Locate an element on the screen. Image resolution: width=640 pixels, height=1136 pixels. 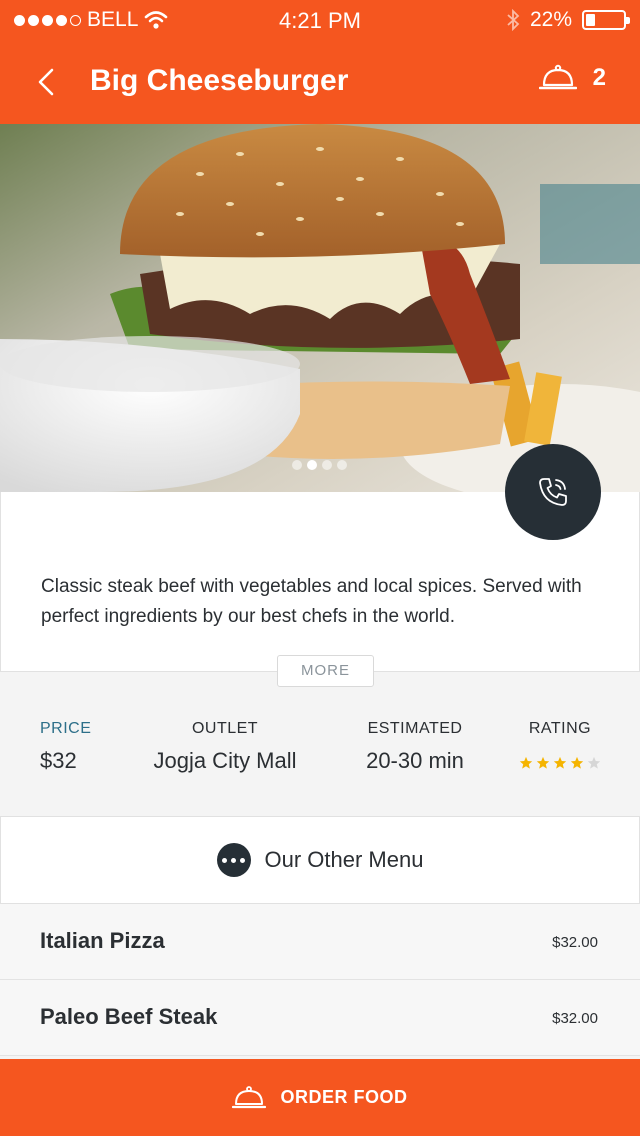
other-menu-label: Our Other Menu is located at coordinates (344, 859).